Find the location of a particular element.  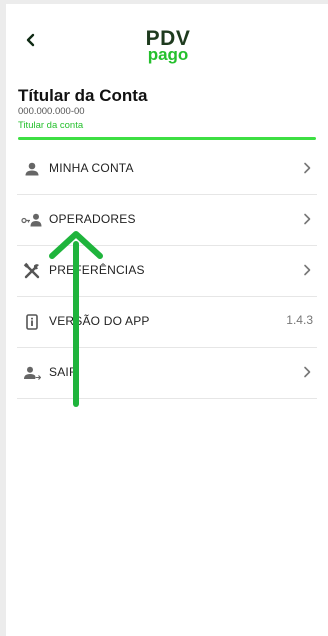

person-icon is located at coordinates (32, 169).